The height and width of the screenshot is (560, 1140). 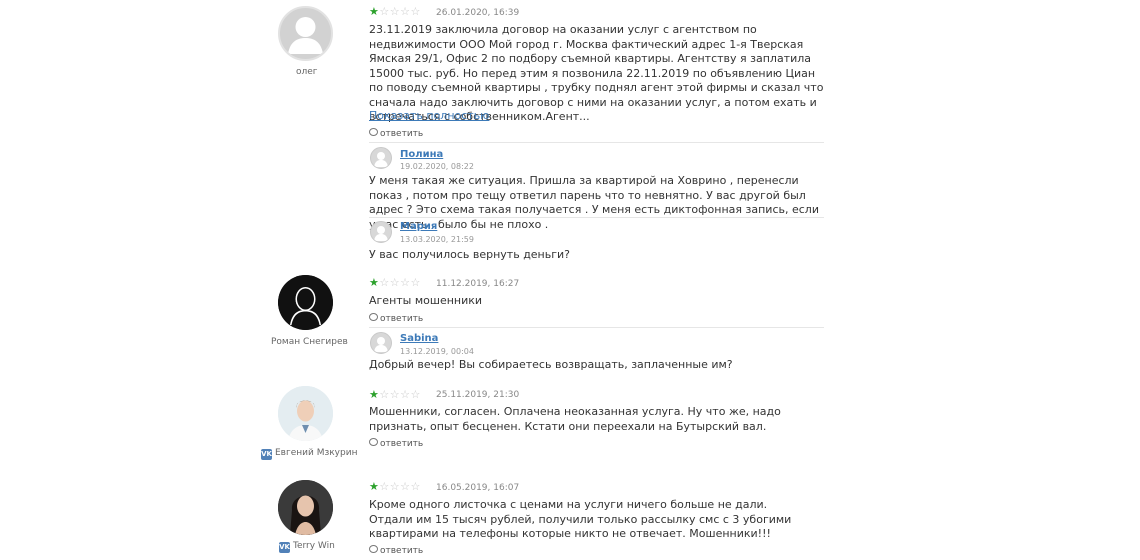 I want to click on comment-date: 13.03.2020, 21:59, so click(x=437, y=239).